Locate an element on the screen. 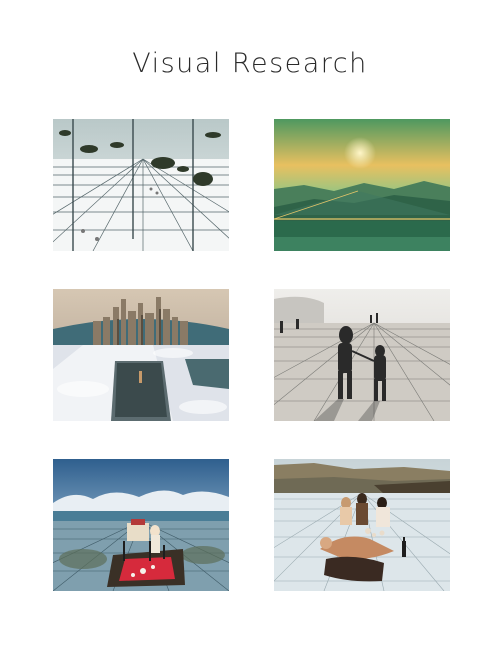 The height and width of the screenshot is (647, 500). picnic-on-grid-sea-image is located at coordinates (141, 525).